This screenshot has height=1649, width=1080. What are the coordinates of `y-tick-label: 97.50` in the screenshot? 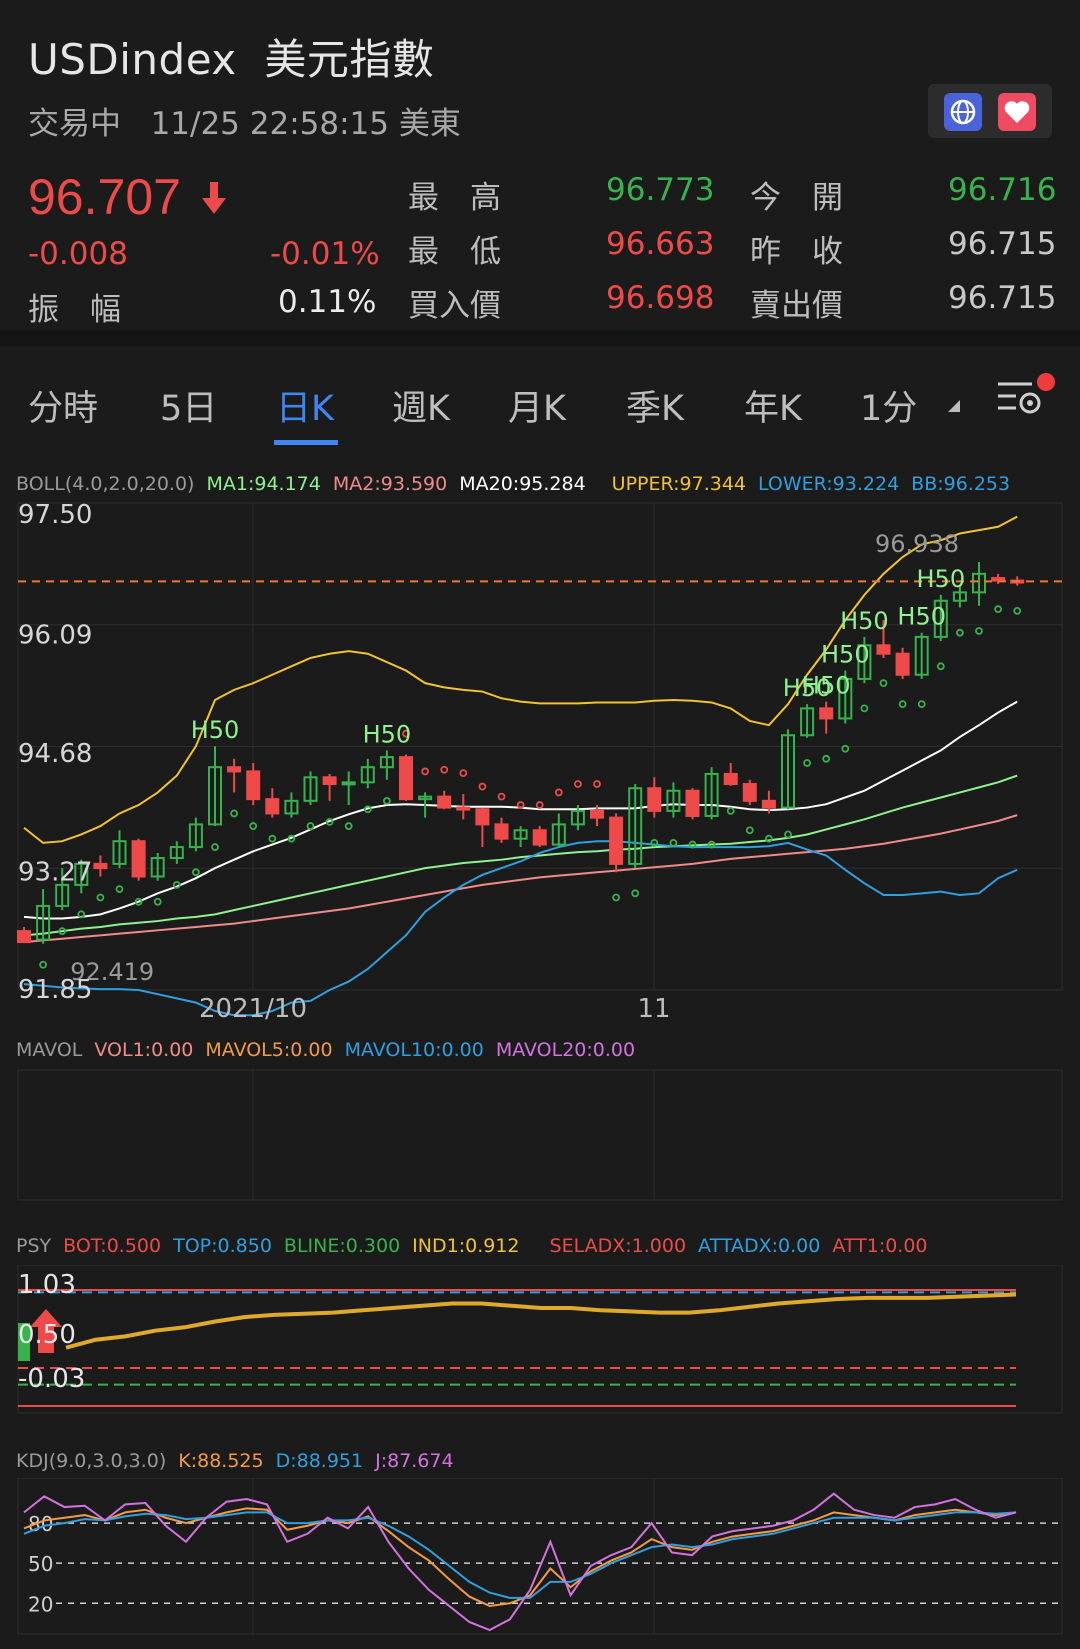 It's located at (55, 515).